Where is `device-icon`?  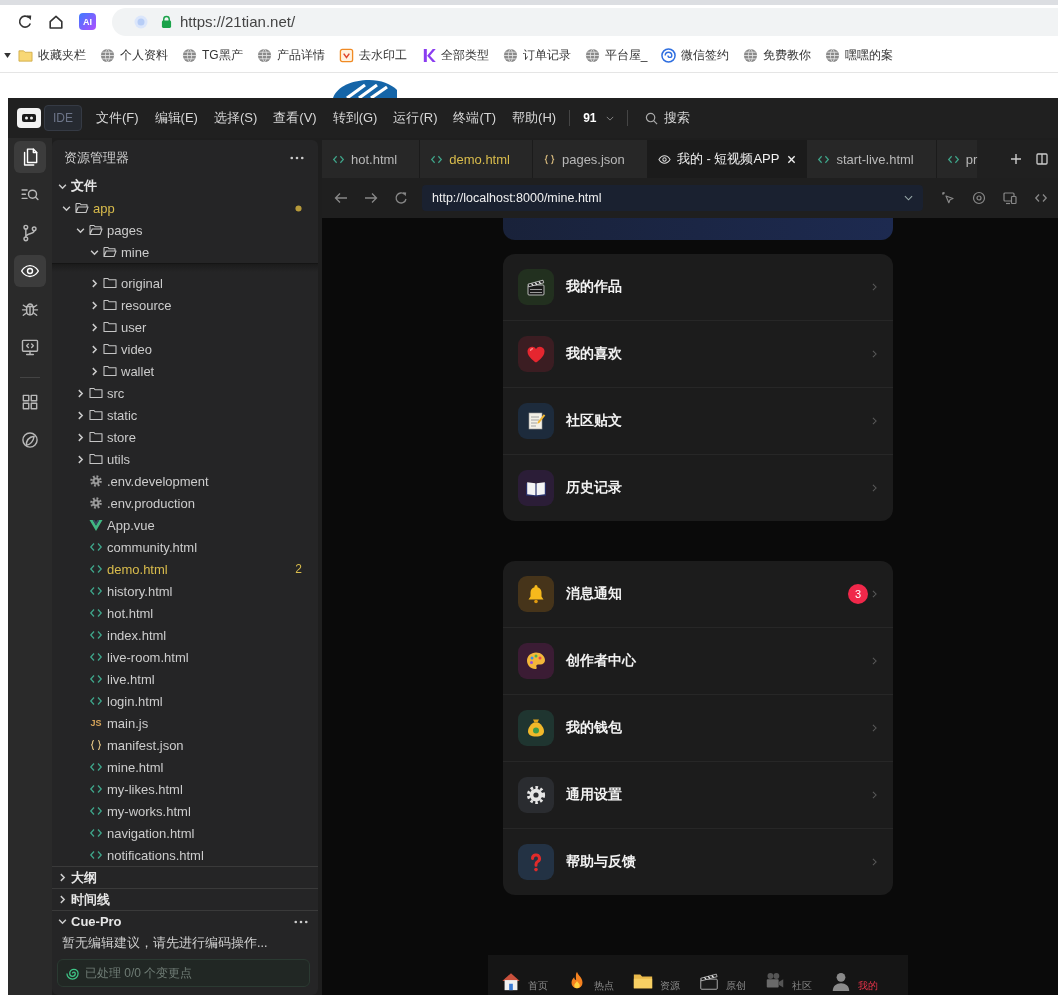 device-icon is located at coordinates (1010, 198).